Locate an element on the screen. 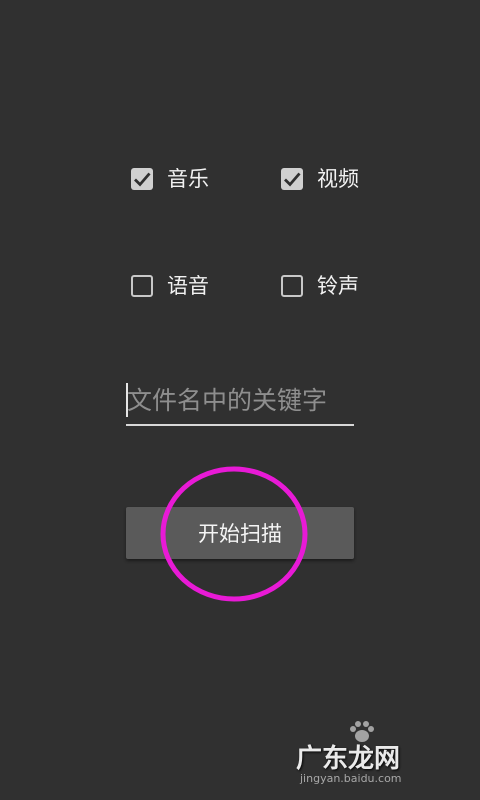  watermark-url: jingyan.baidu.com is located at coordinates (351, 778).